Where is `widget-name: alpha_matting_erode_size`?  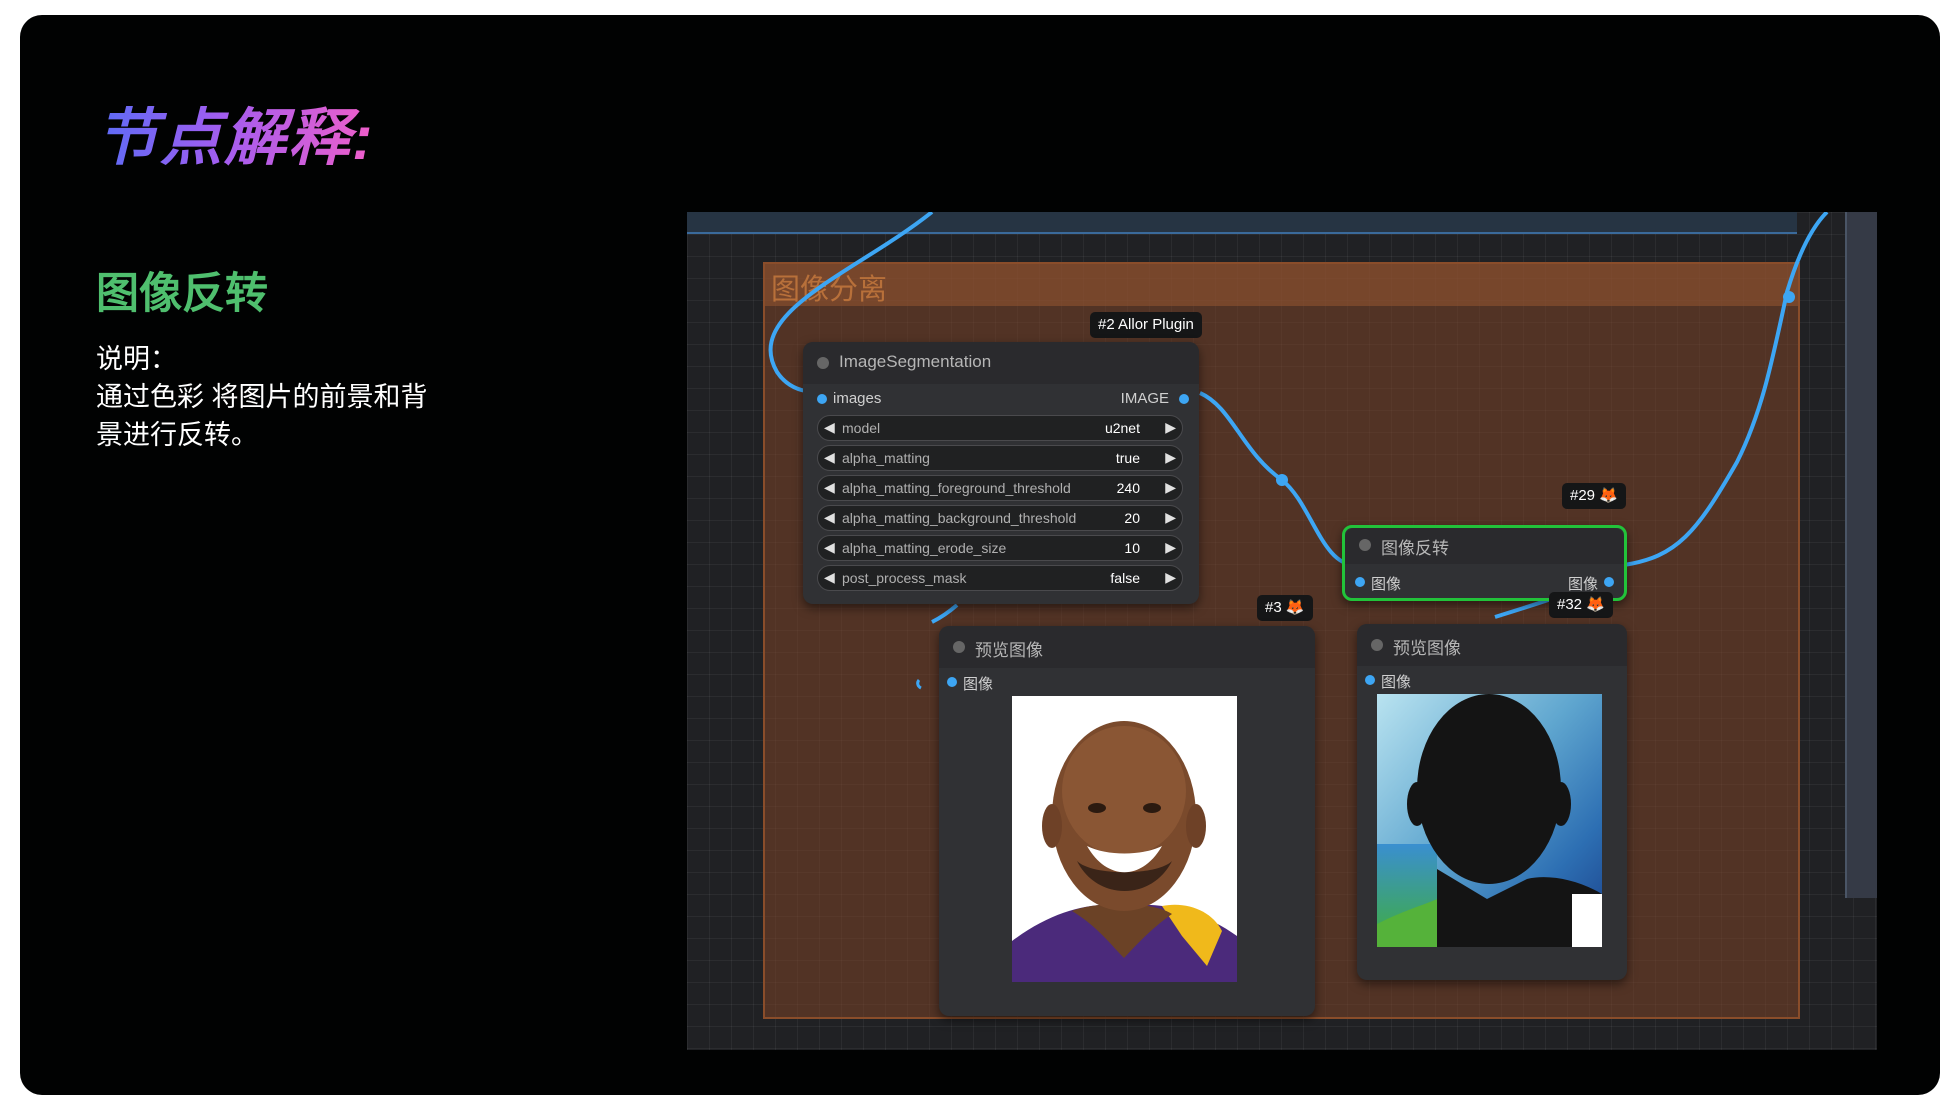 widget-name: alpha_matting_erode_size is located at coordinates (924, 548).